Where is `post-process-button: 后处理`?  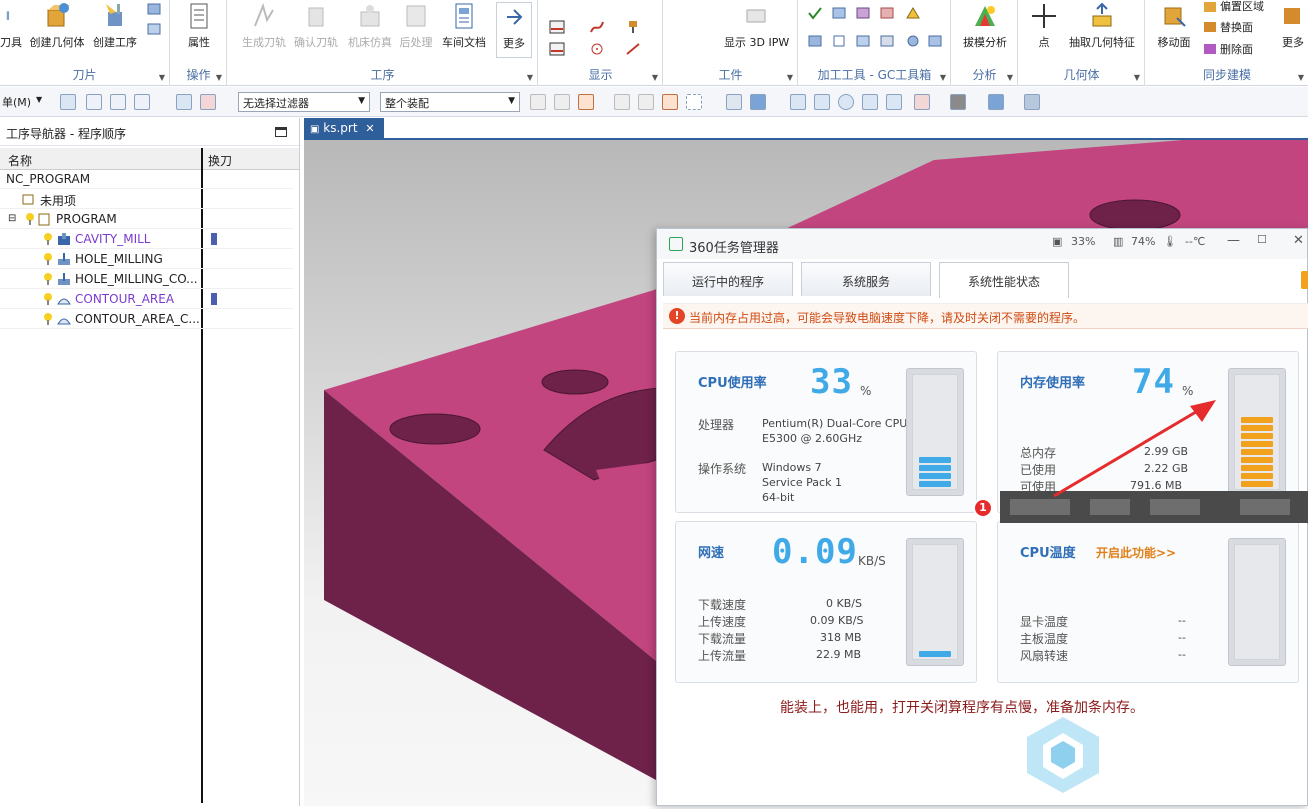
post-process-button: 后处理 is located at coordinates (416, 26).